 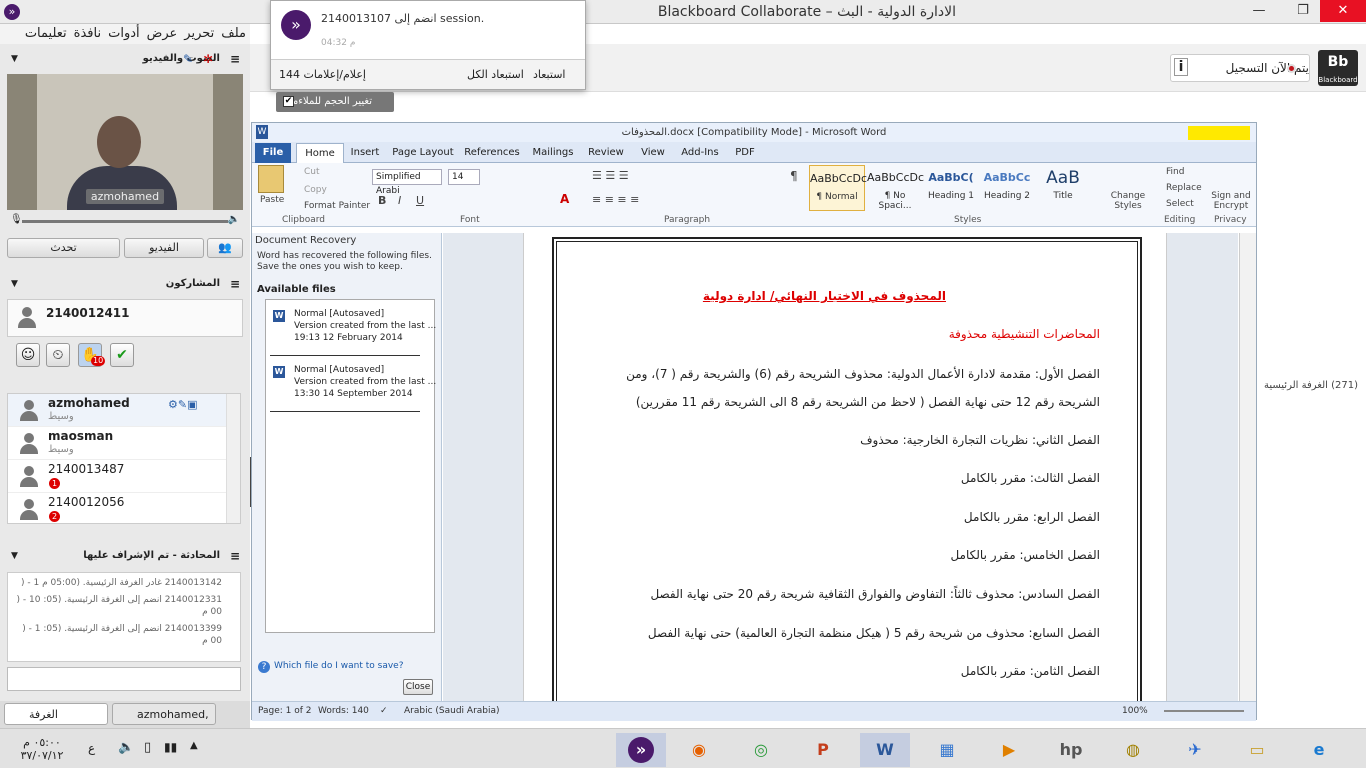 What do you see at coordinates (1007, 188) in the screenshot?
I see `style-heading2: AaBbCc Heading 2` at bounding box center [1007, 188].